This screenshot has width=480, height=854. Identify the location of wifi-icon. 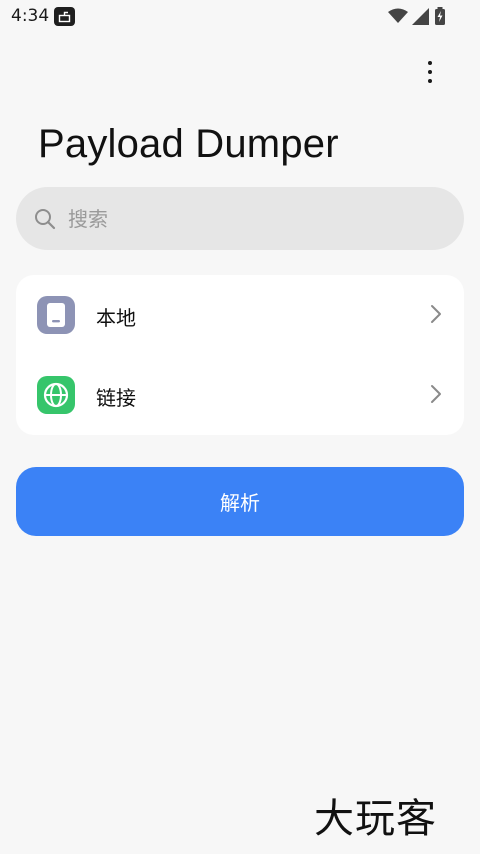
(398, 18).